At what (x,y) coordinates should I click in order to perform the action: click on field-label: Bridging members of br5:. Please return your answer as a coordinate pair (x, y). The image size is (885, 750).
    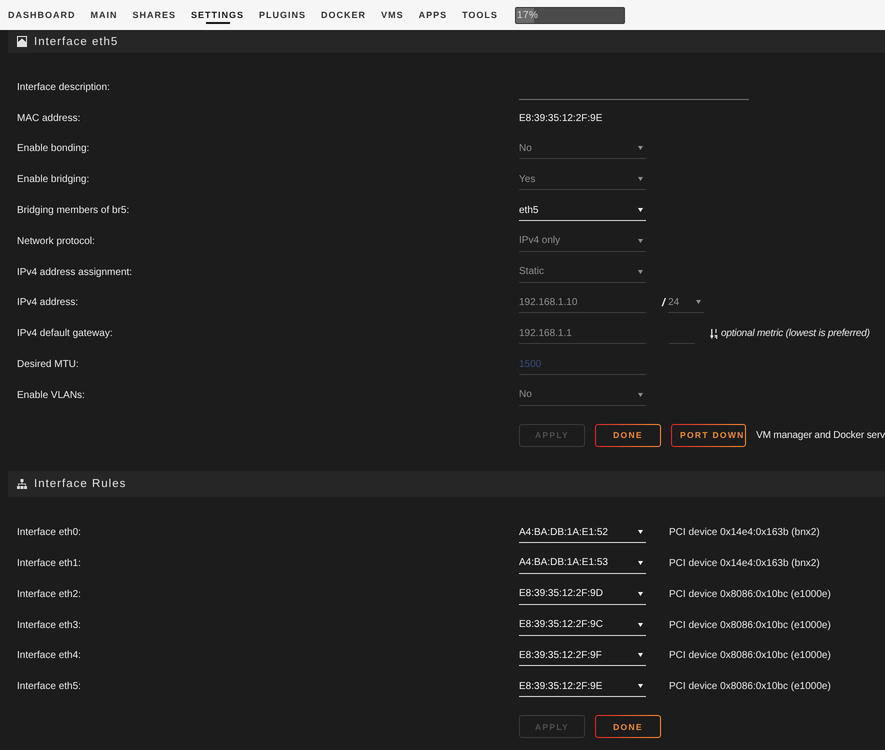
    Looking at the image, I should click on (73, 210).